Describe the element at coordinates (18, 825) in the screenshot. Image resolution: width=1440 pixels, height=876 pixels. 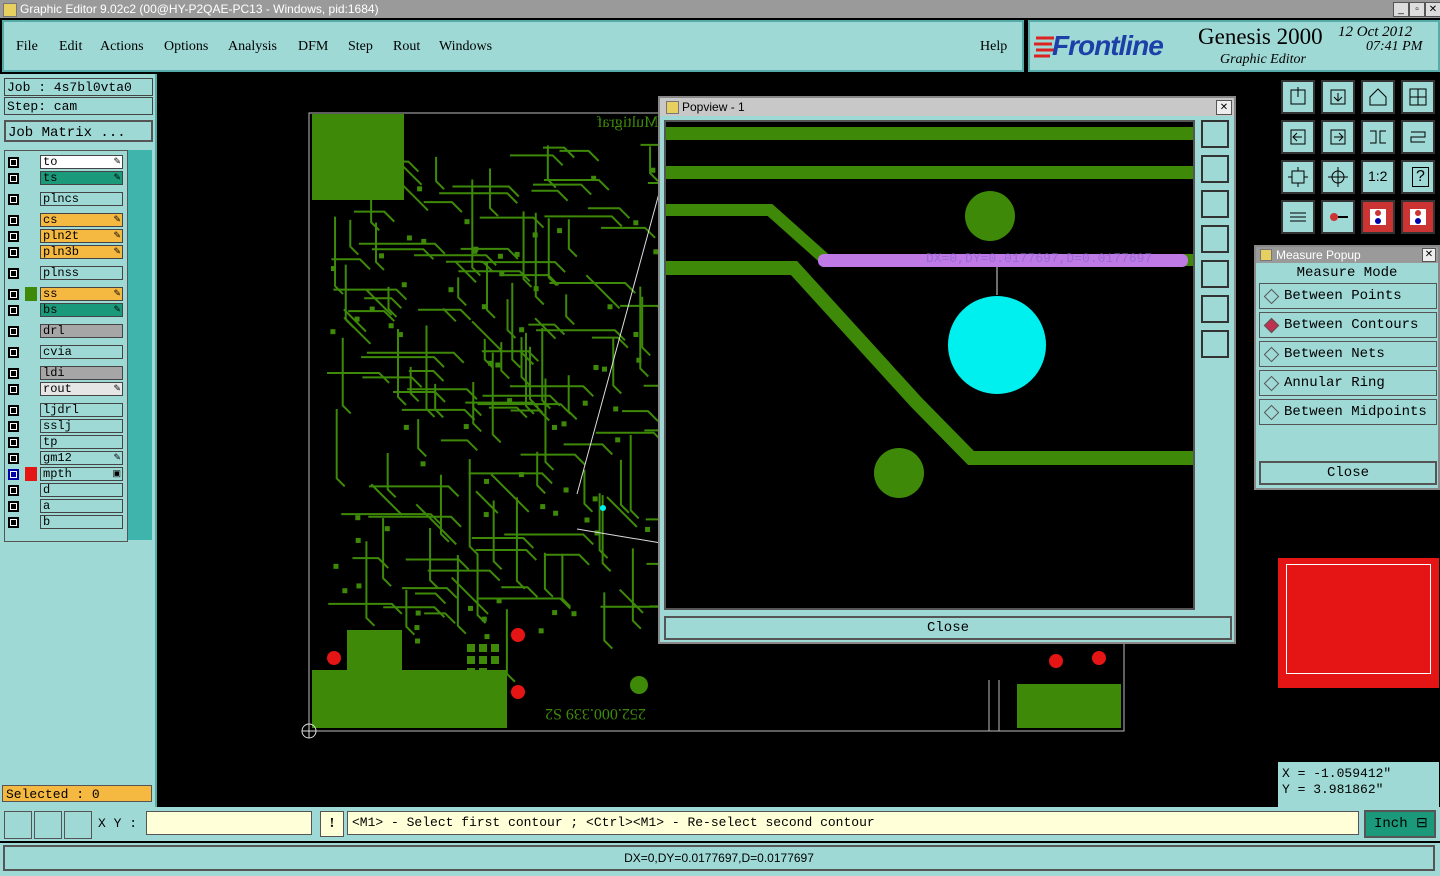
I see `snap-mode-icon` at that location.